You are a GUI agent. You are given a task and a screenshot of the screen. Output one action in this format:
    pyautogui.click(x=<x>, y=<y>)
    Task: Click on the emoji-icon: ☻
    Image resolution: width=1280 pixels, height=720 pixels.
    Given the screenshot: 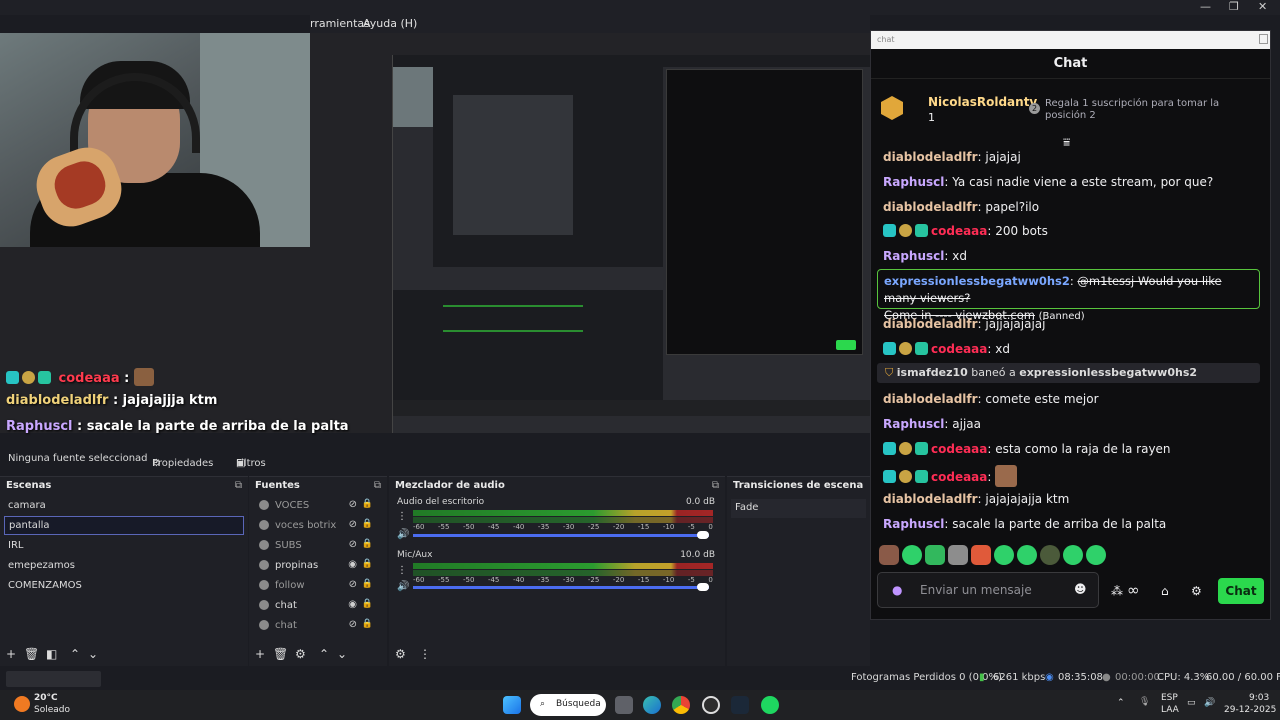 What is the action you would take?
    pyautogui.click(x=1080, y=589)
    